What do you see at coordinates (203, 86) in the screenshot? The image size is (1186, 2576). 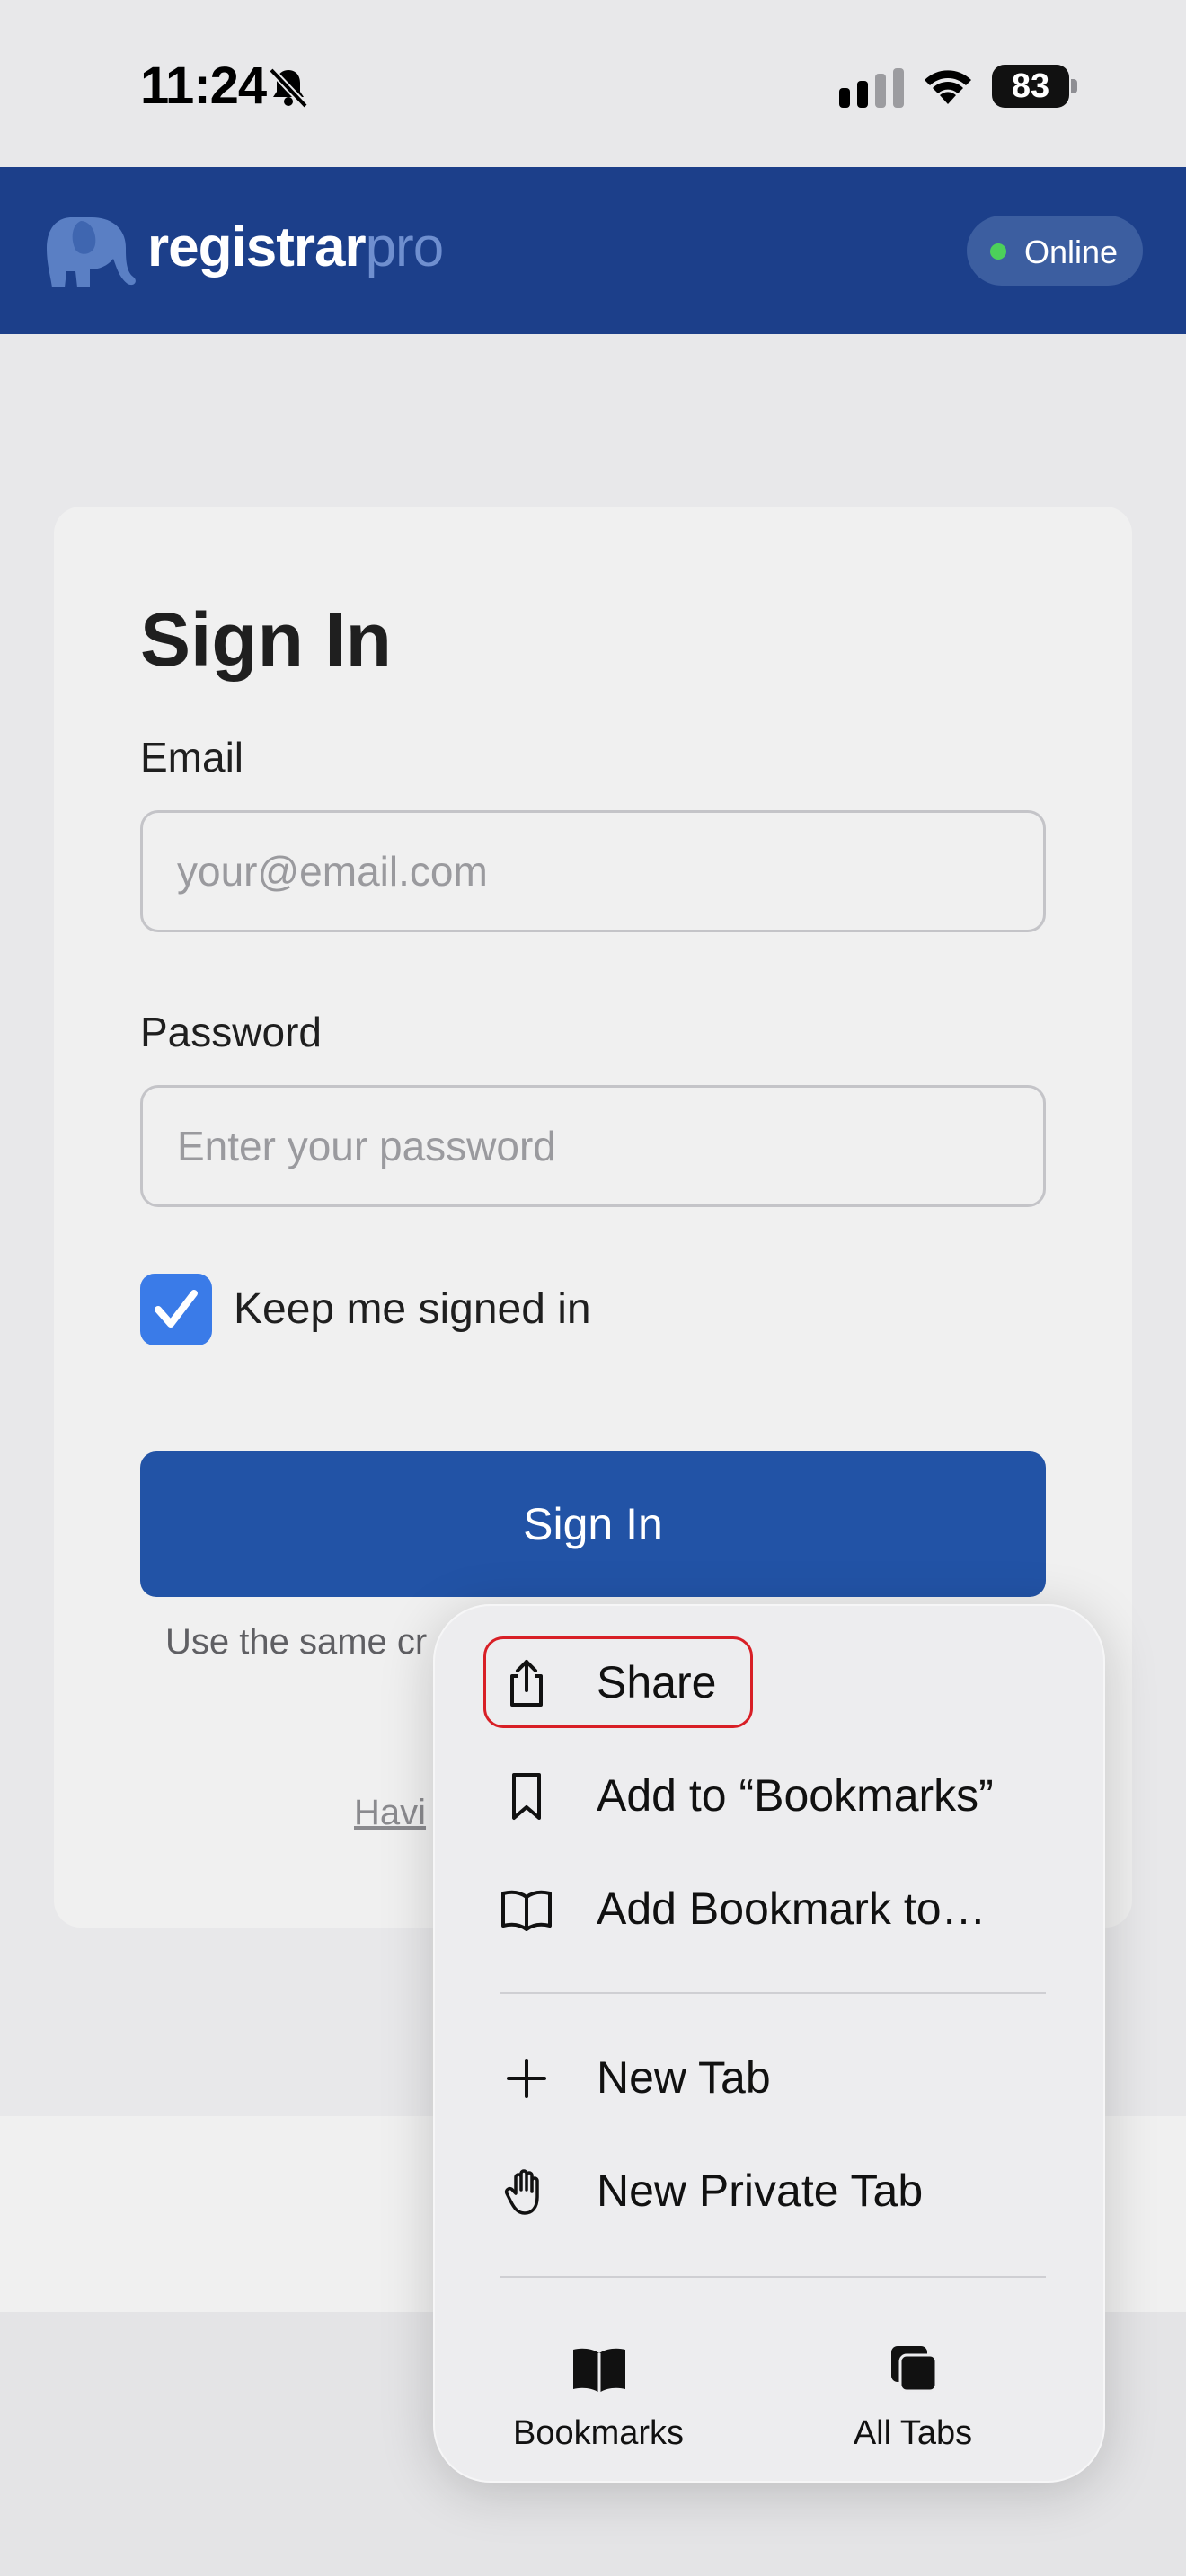 I see `status-time: 11:24` at bounding box center [203, 86].